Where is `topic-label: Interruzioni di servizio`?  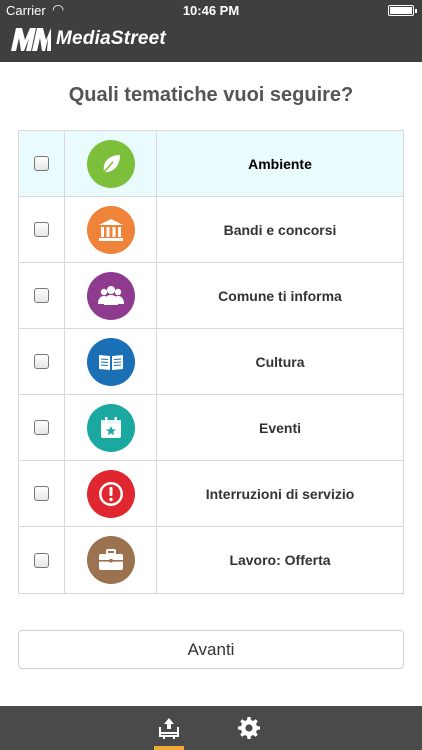 topic-label: Interruzioni di servizio is located at coordinates (280, 493).